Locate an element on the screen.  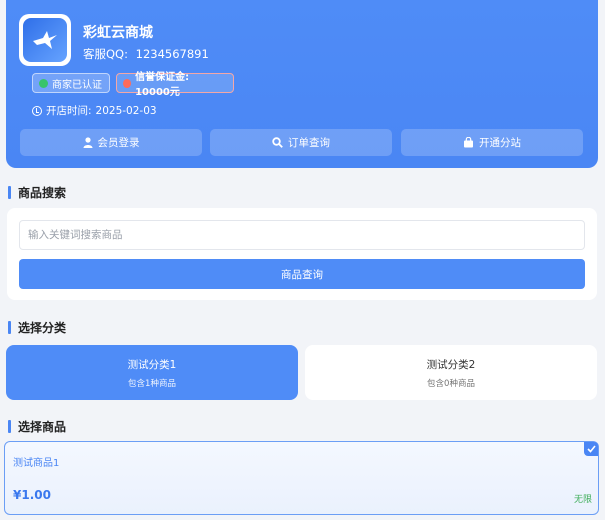
user-icon is located at coordinates (87, 142).